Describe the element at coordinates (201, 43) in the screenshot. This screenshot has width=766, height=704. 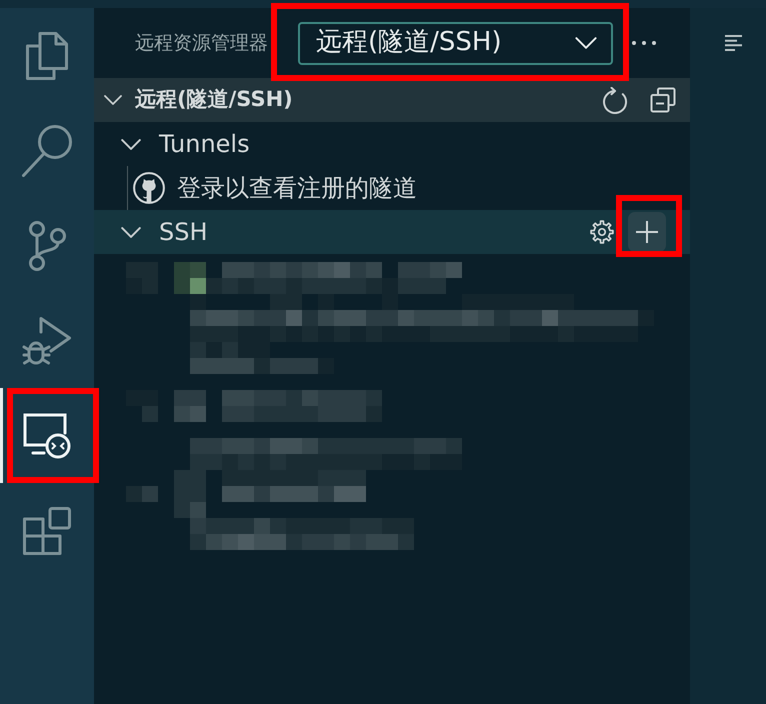
I see `view-title: 远程资源管理器` at that location.